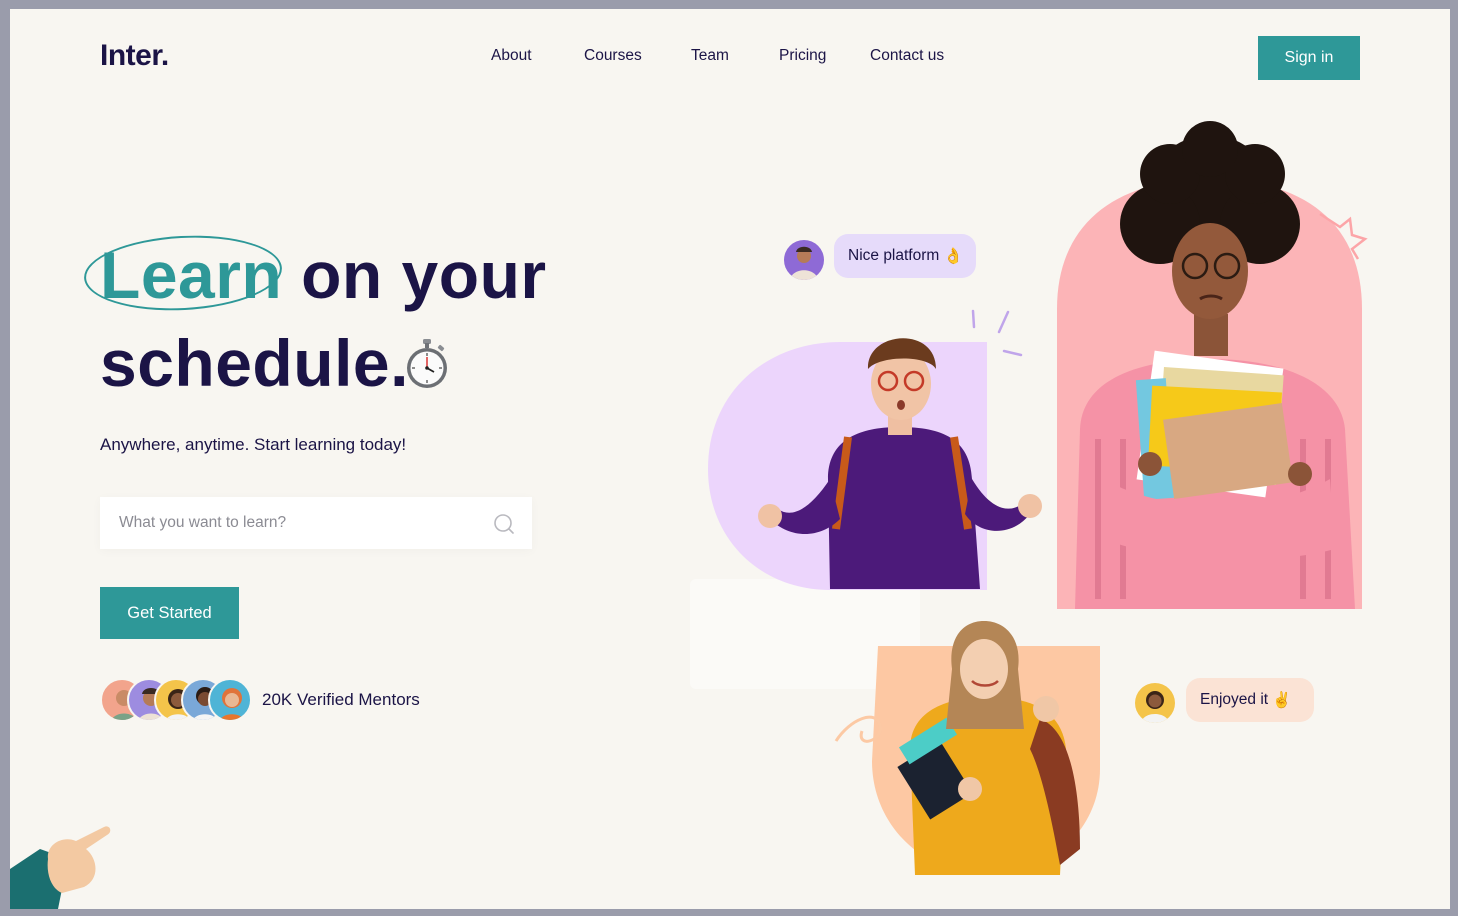  Describe the element at coordinates (894, 255) in the screenshot. I see `testimonial-text: Nice platform` at that location.